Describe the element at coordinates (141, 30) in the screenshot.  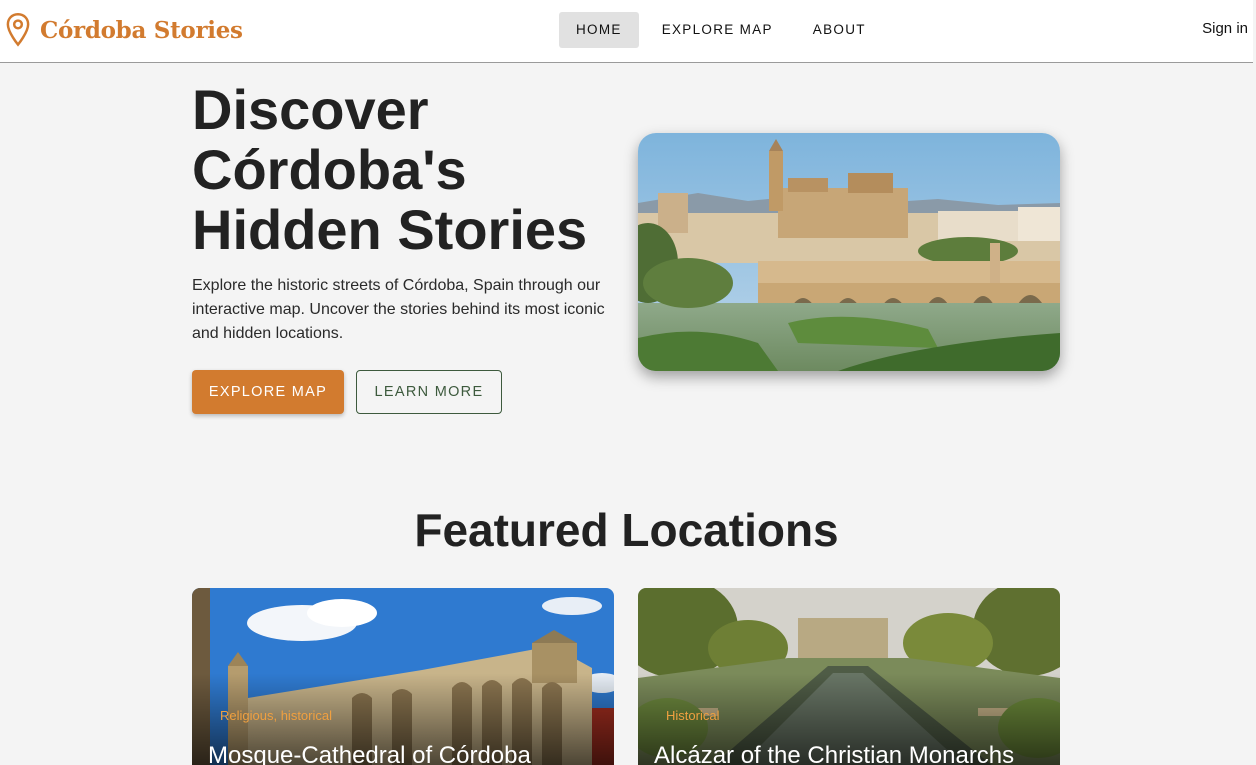
I see `brand-name: Córdoba Stories` at that location.